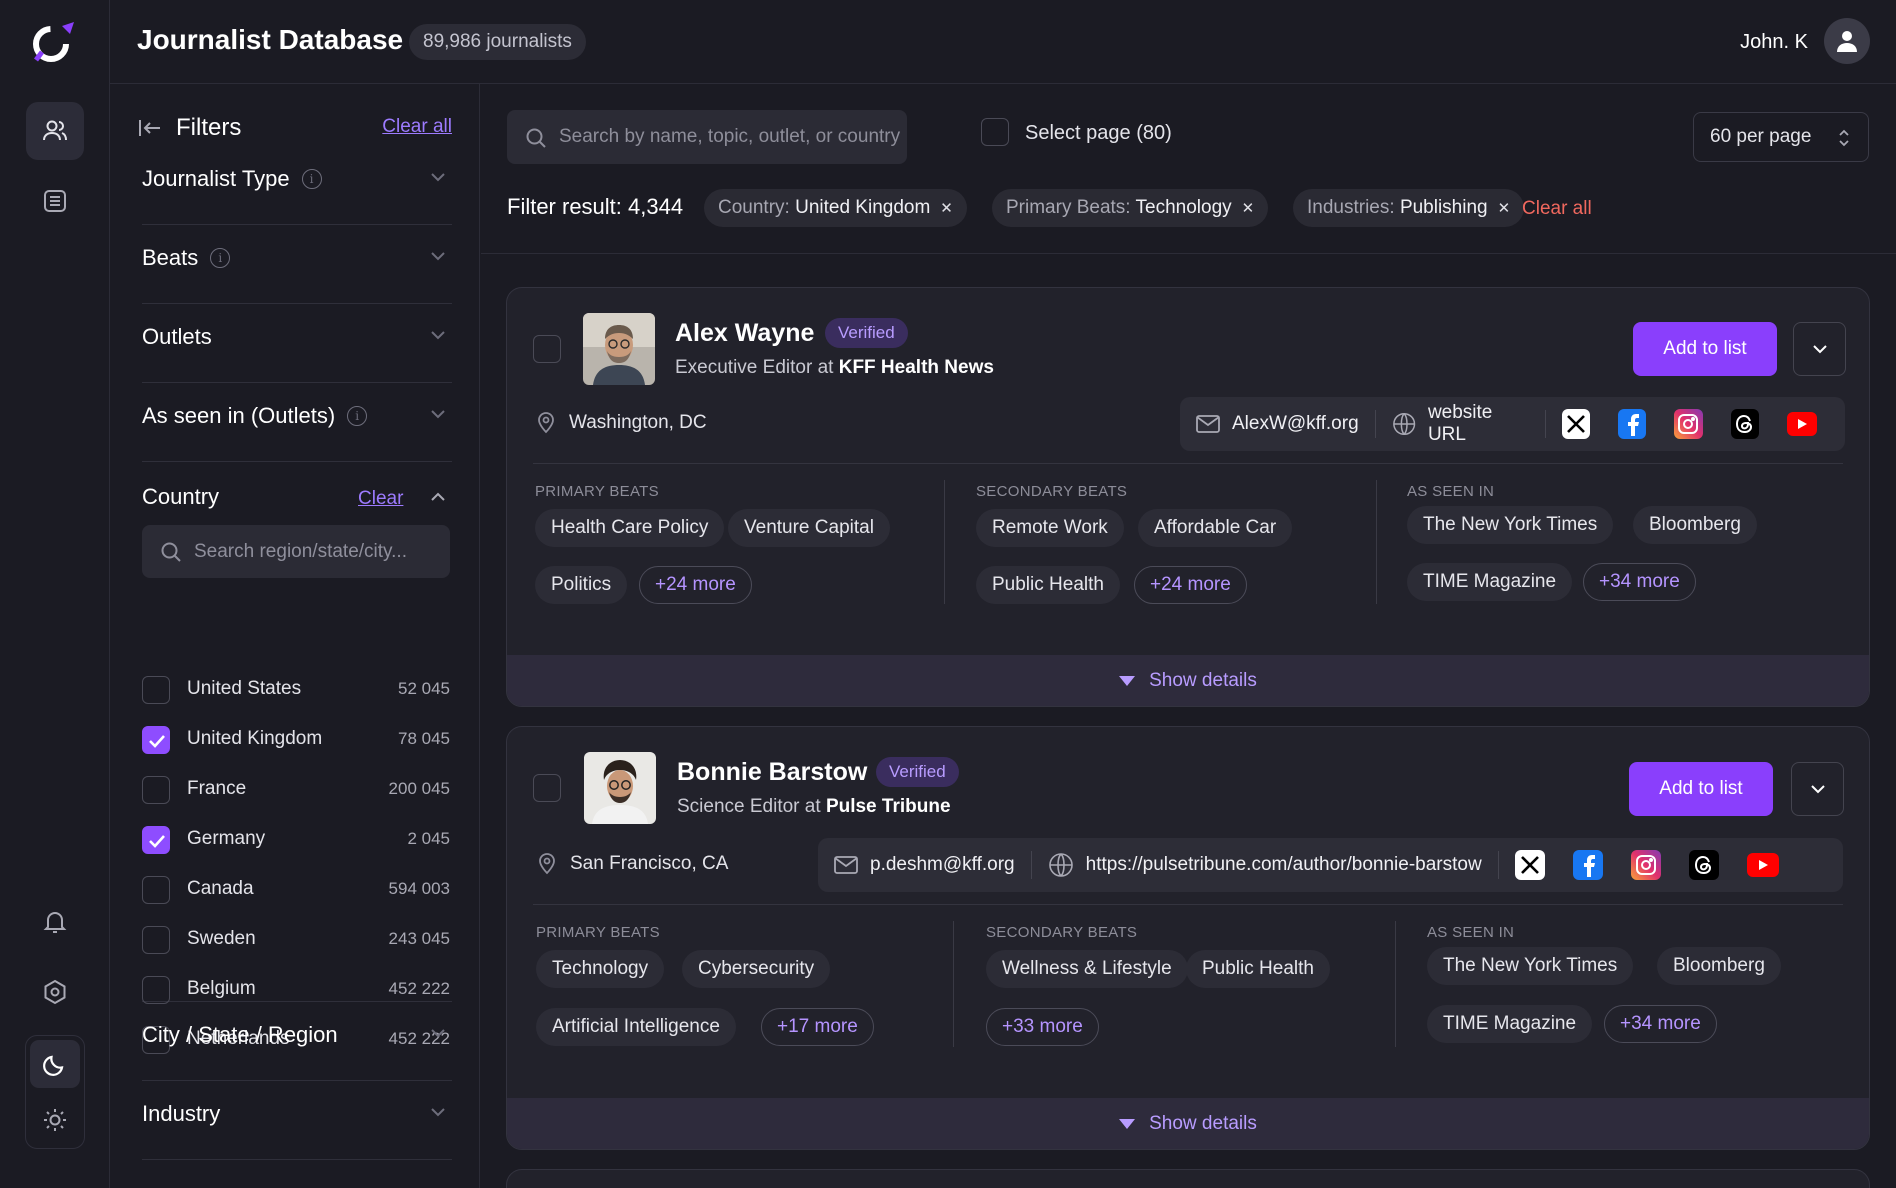 This screenshot has height=1188, width=1896. What do you see at coordinates (150, 128) in the screenshot?
I see `collapse-panel-icon` at bounding box center [150, 128].